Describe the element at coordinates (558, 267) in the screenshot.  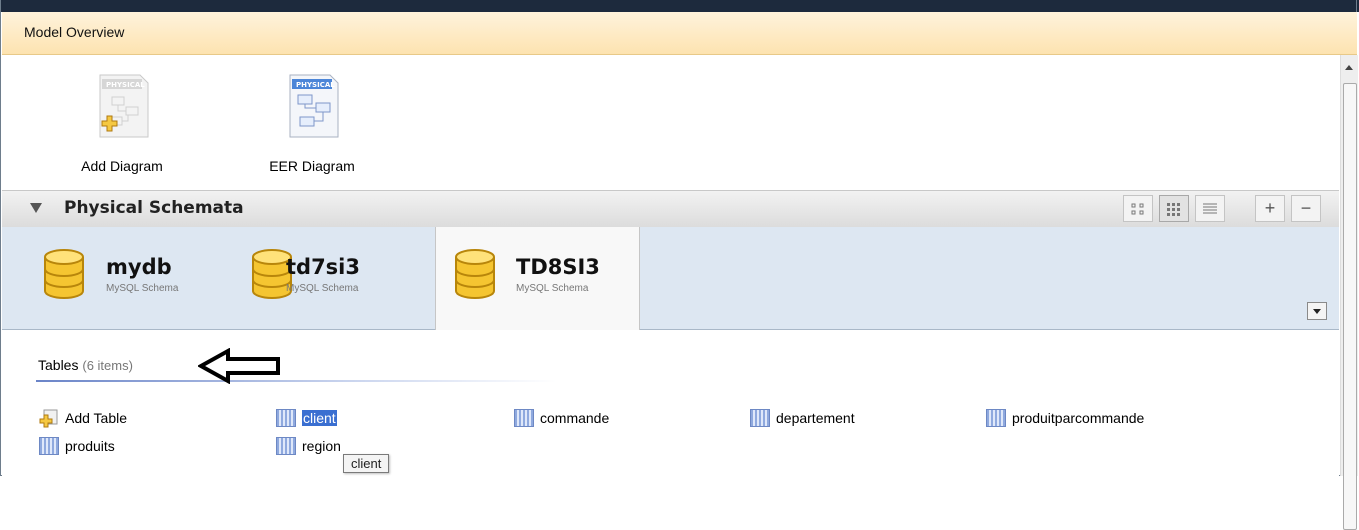
I see `schema-name: TD8SI3` at that location.